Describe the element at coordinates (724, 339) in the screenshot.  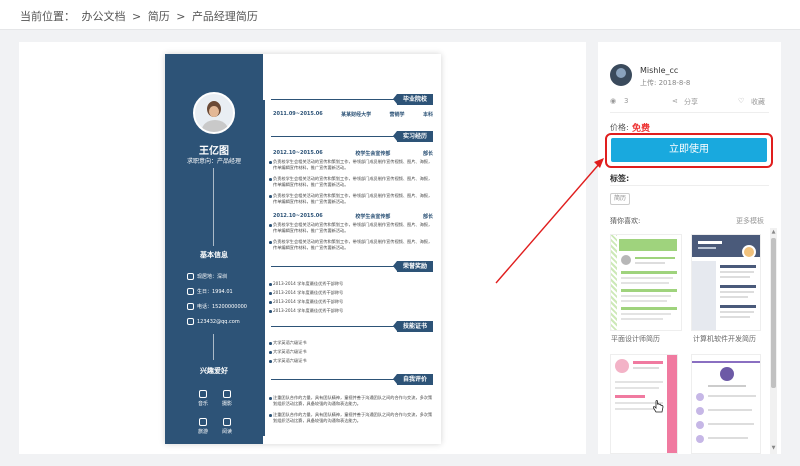
I see `template-thumb-2-caption: 计算机软件开发简历` at that location.